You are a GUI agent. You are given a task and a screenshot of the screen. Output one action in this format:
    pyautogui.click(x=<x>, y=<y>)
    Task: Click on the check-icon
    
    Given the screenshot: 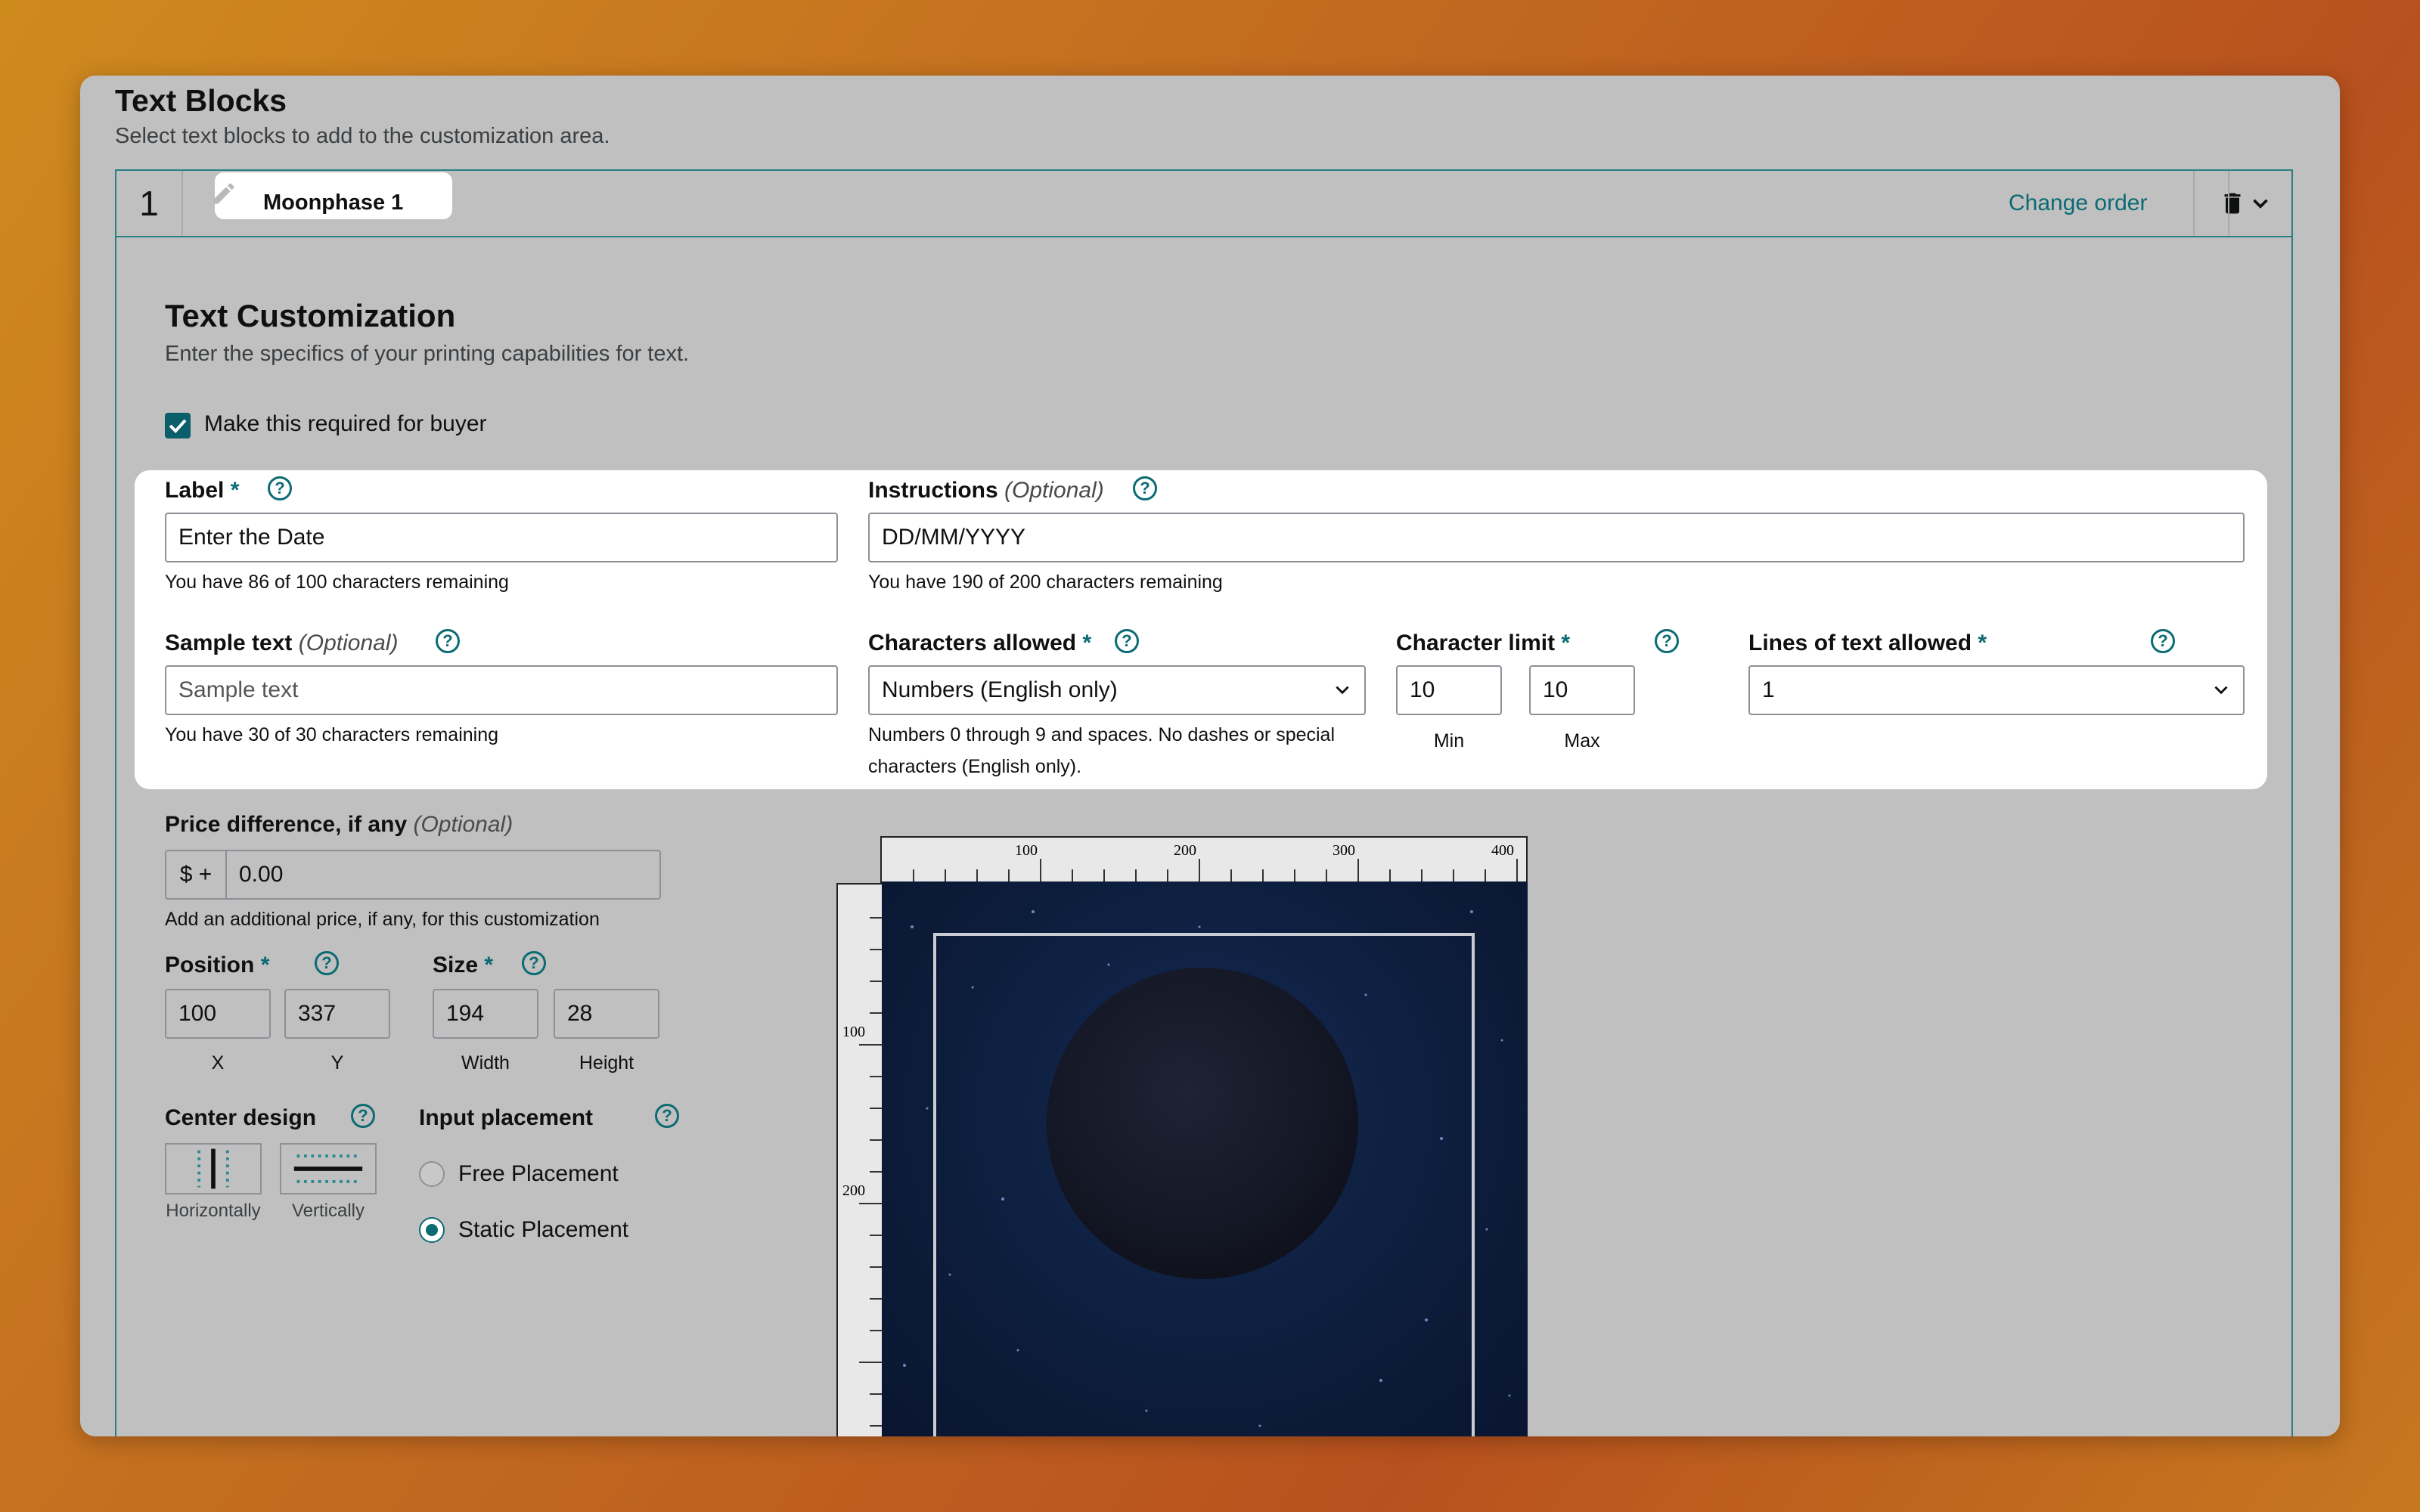 What is the action you would take?
    pyautogui.click(x=178, y=426)
    